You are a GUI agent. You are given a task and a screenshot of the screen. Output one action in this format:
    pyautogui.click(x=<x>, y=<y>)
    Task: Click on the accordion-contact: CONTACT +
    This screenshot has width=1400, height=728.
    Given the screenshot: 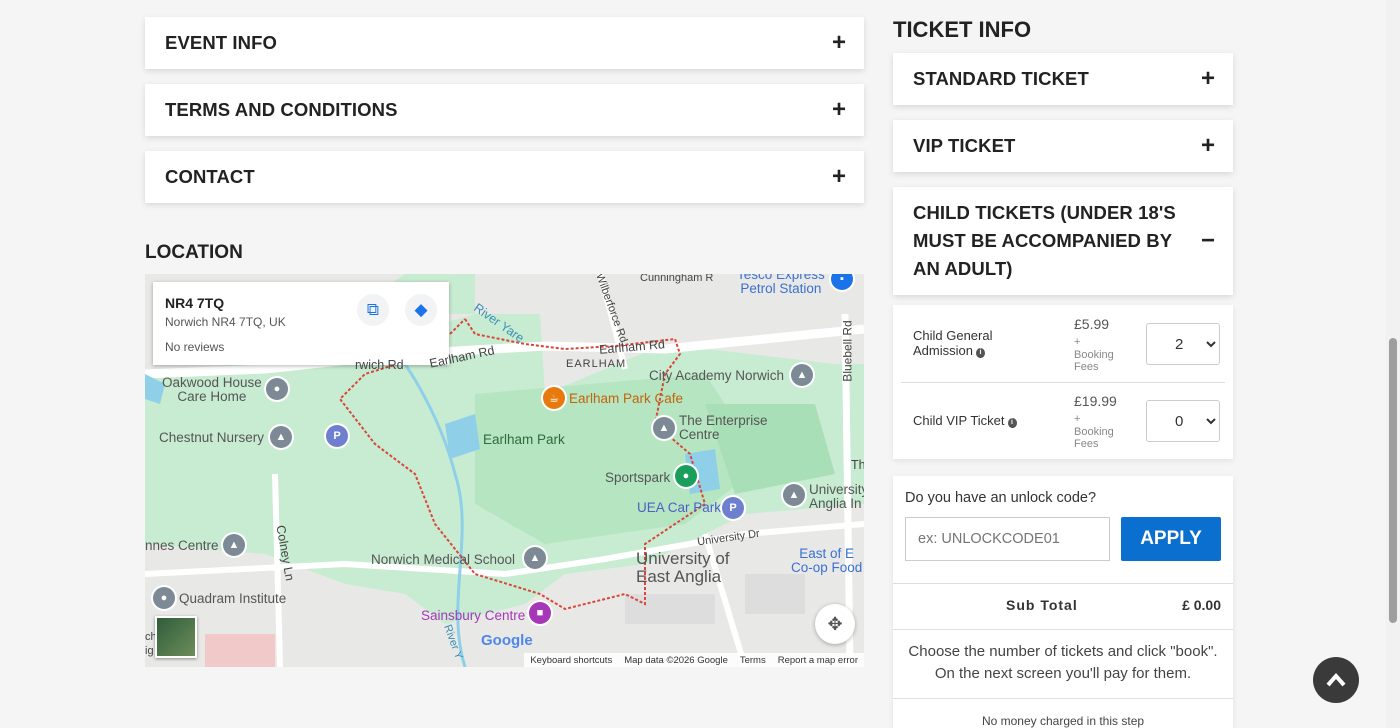 What is the action you would take?
    pyautogui.click(x=504, y=177)
    